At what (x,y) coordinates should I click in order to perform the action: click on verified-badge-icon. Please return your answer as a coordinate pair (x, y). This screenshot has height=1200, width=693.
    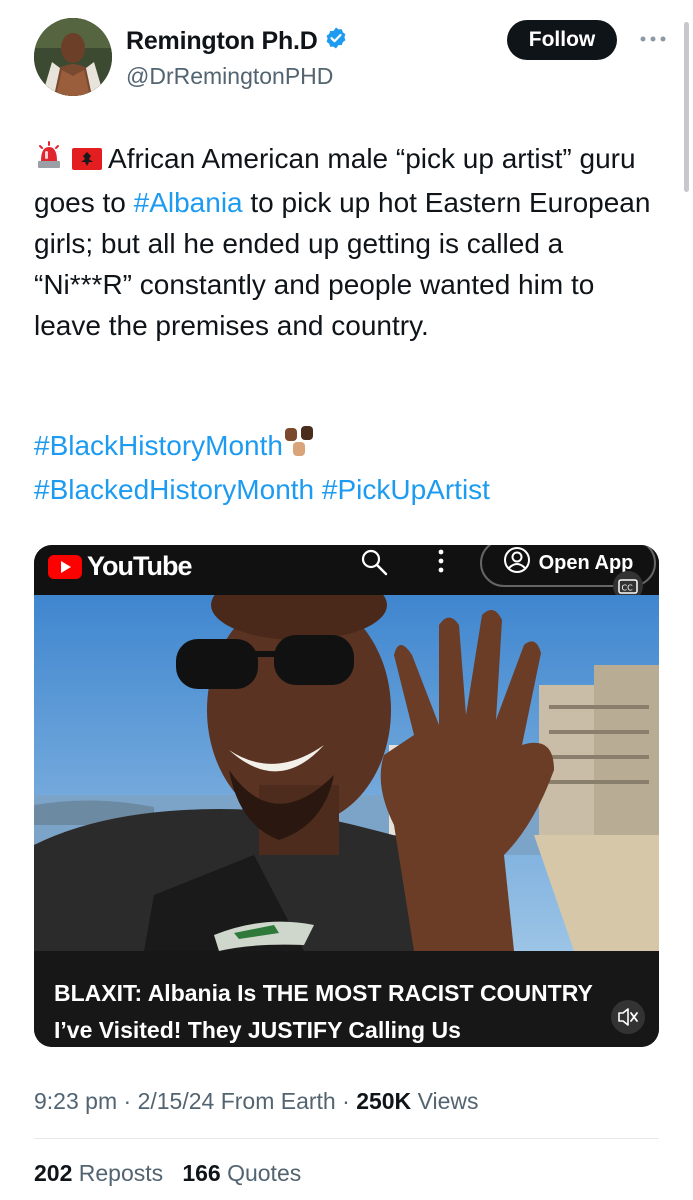
    Looking at the image, I should click on (336, 41).